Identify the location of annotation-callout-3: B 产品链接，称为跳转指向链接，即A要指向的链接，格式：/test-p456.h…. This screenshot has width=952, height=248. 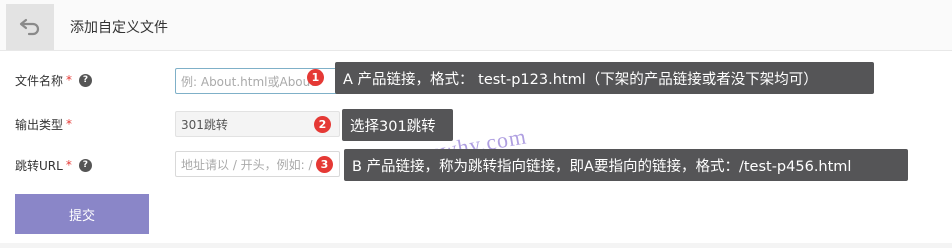
(626, 165).